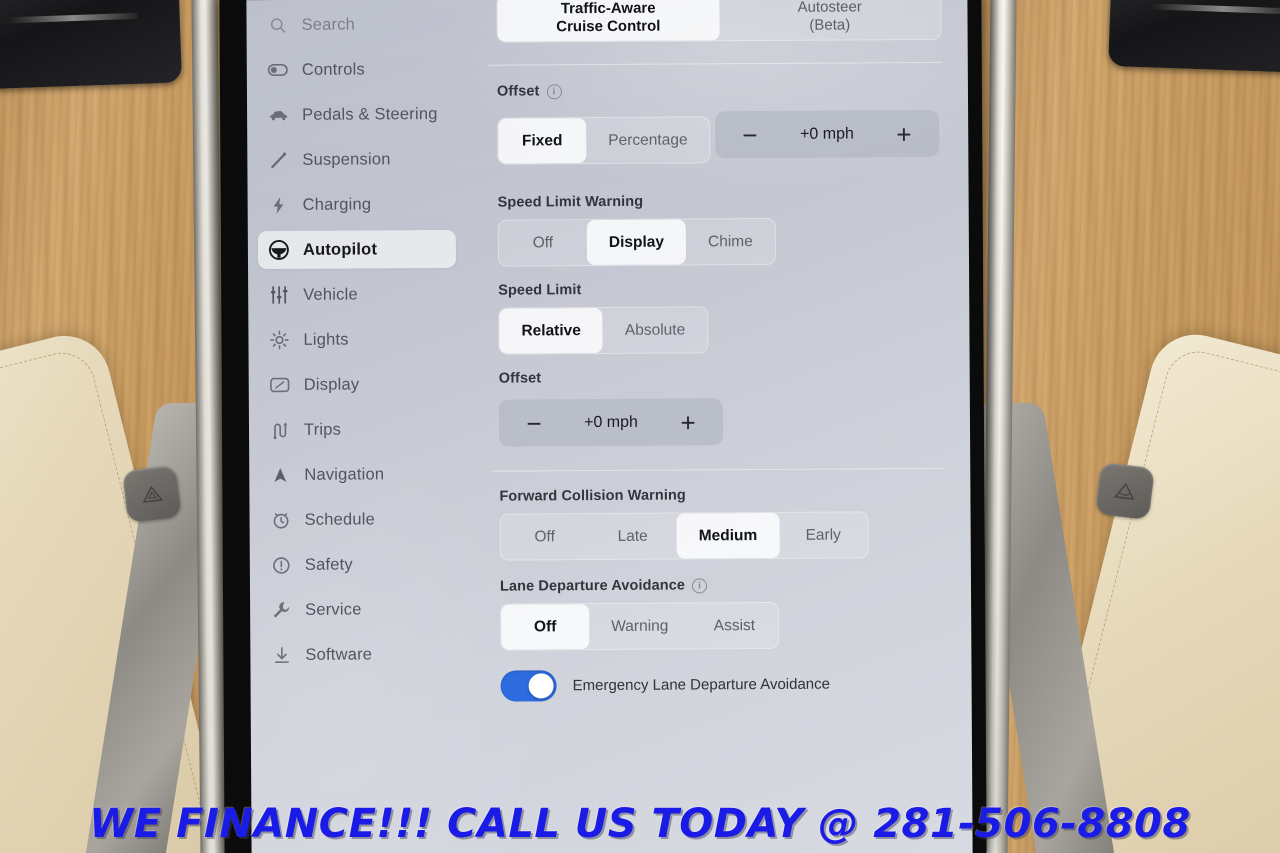  I want to click on speed-limit-warning-chime: Chime, so click(730, 242).